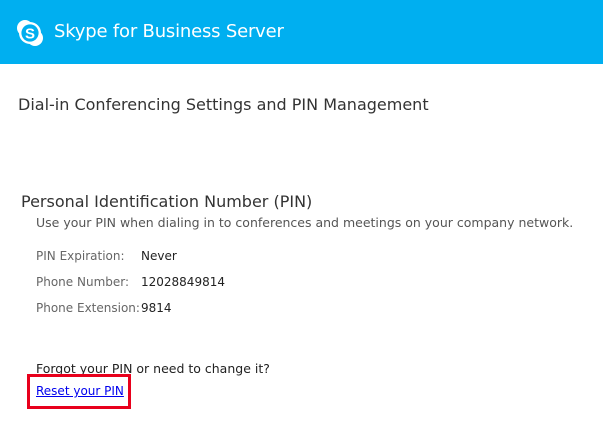 Image resolution: width=603 pixels, height=425 pixels. I want to click on pin-expiration-value: Never, so click(159, 256).